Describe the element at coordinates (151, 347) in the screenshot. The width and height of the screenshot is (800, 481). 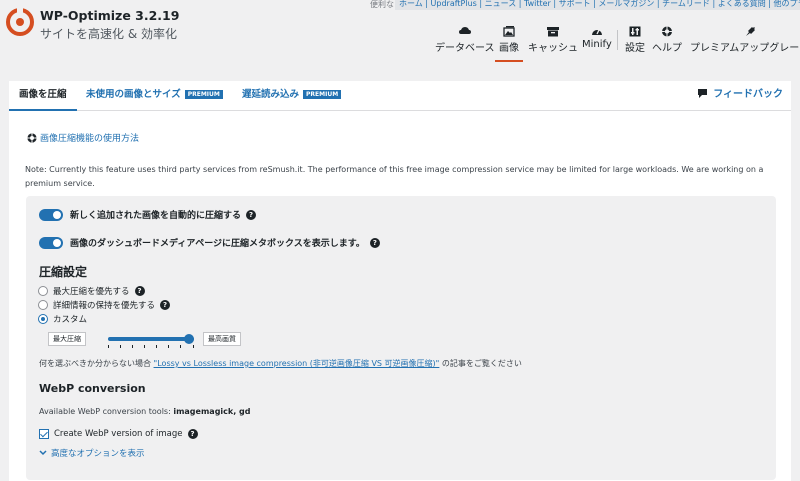
I see `slider-ticks` at that location.